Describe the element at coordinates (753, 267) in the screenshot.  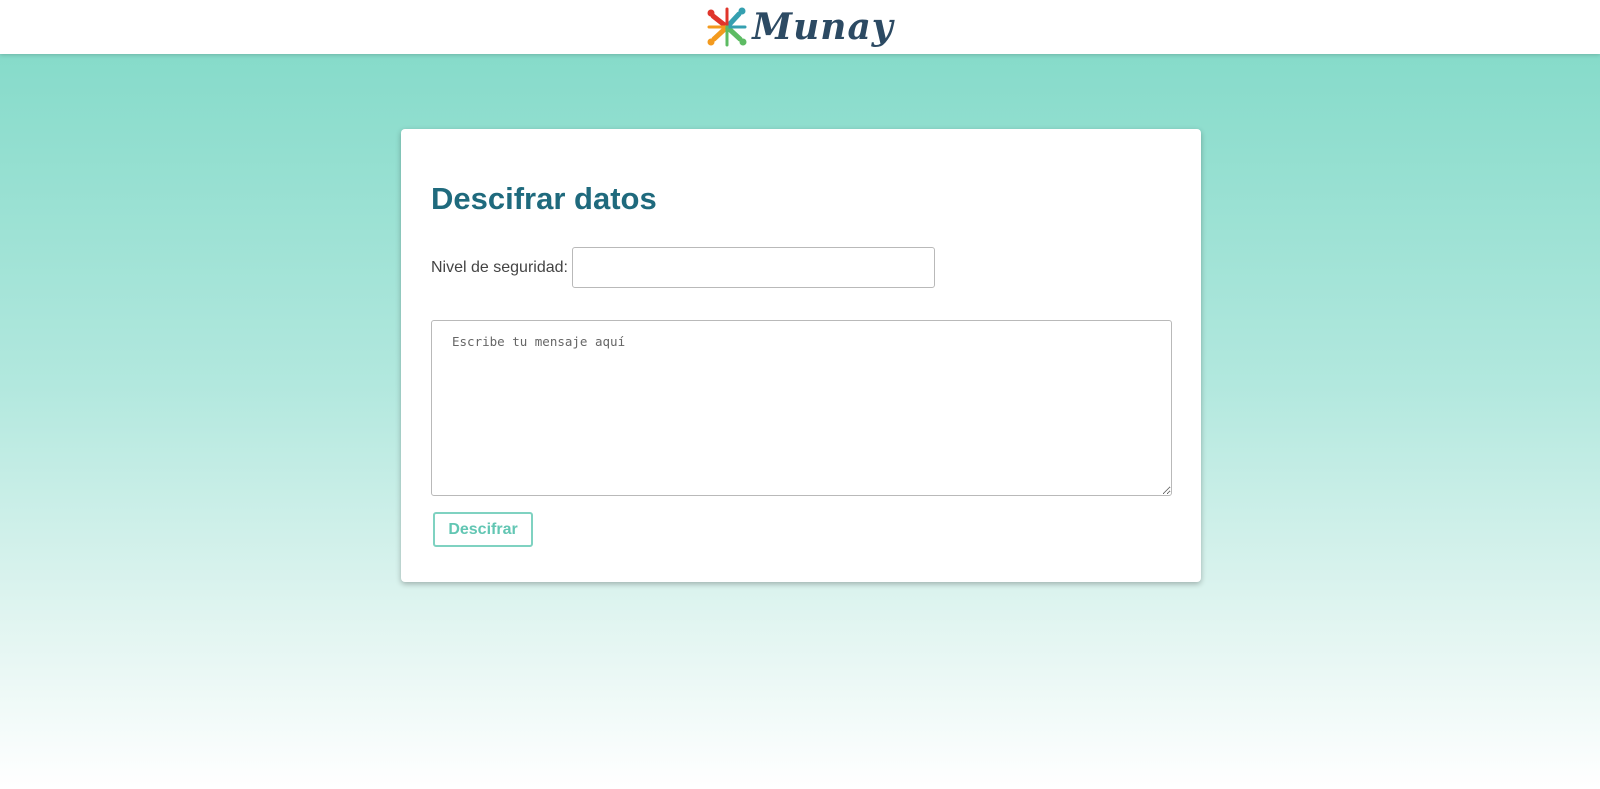
I see `security-level-input` at that location.